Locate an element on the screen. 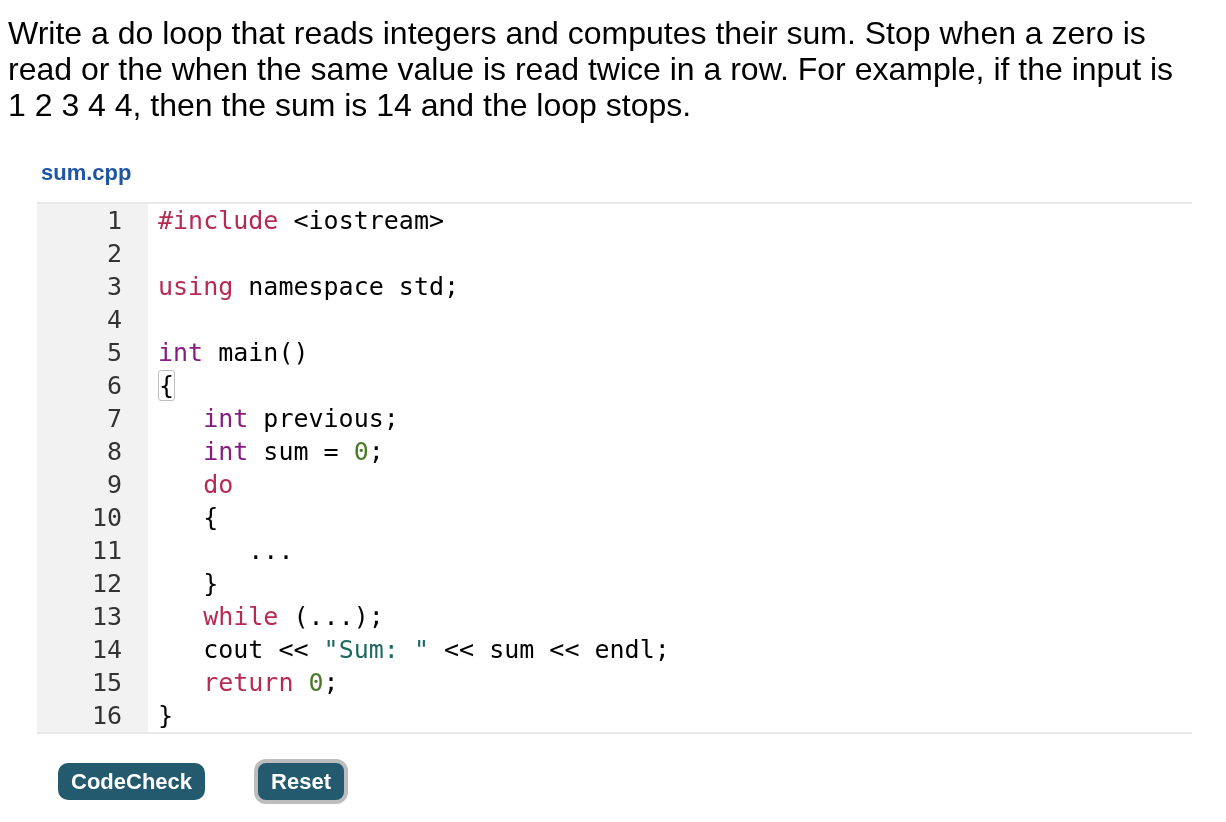  line-number: 5 is located at coordinates (114, 352).